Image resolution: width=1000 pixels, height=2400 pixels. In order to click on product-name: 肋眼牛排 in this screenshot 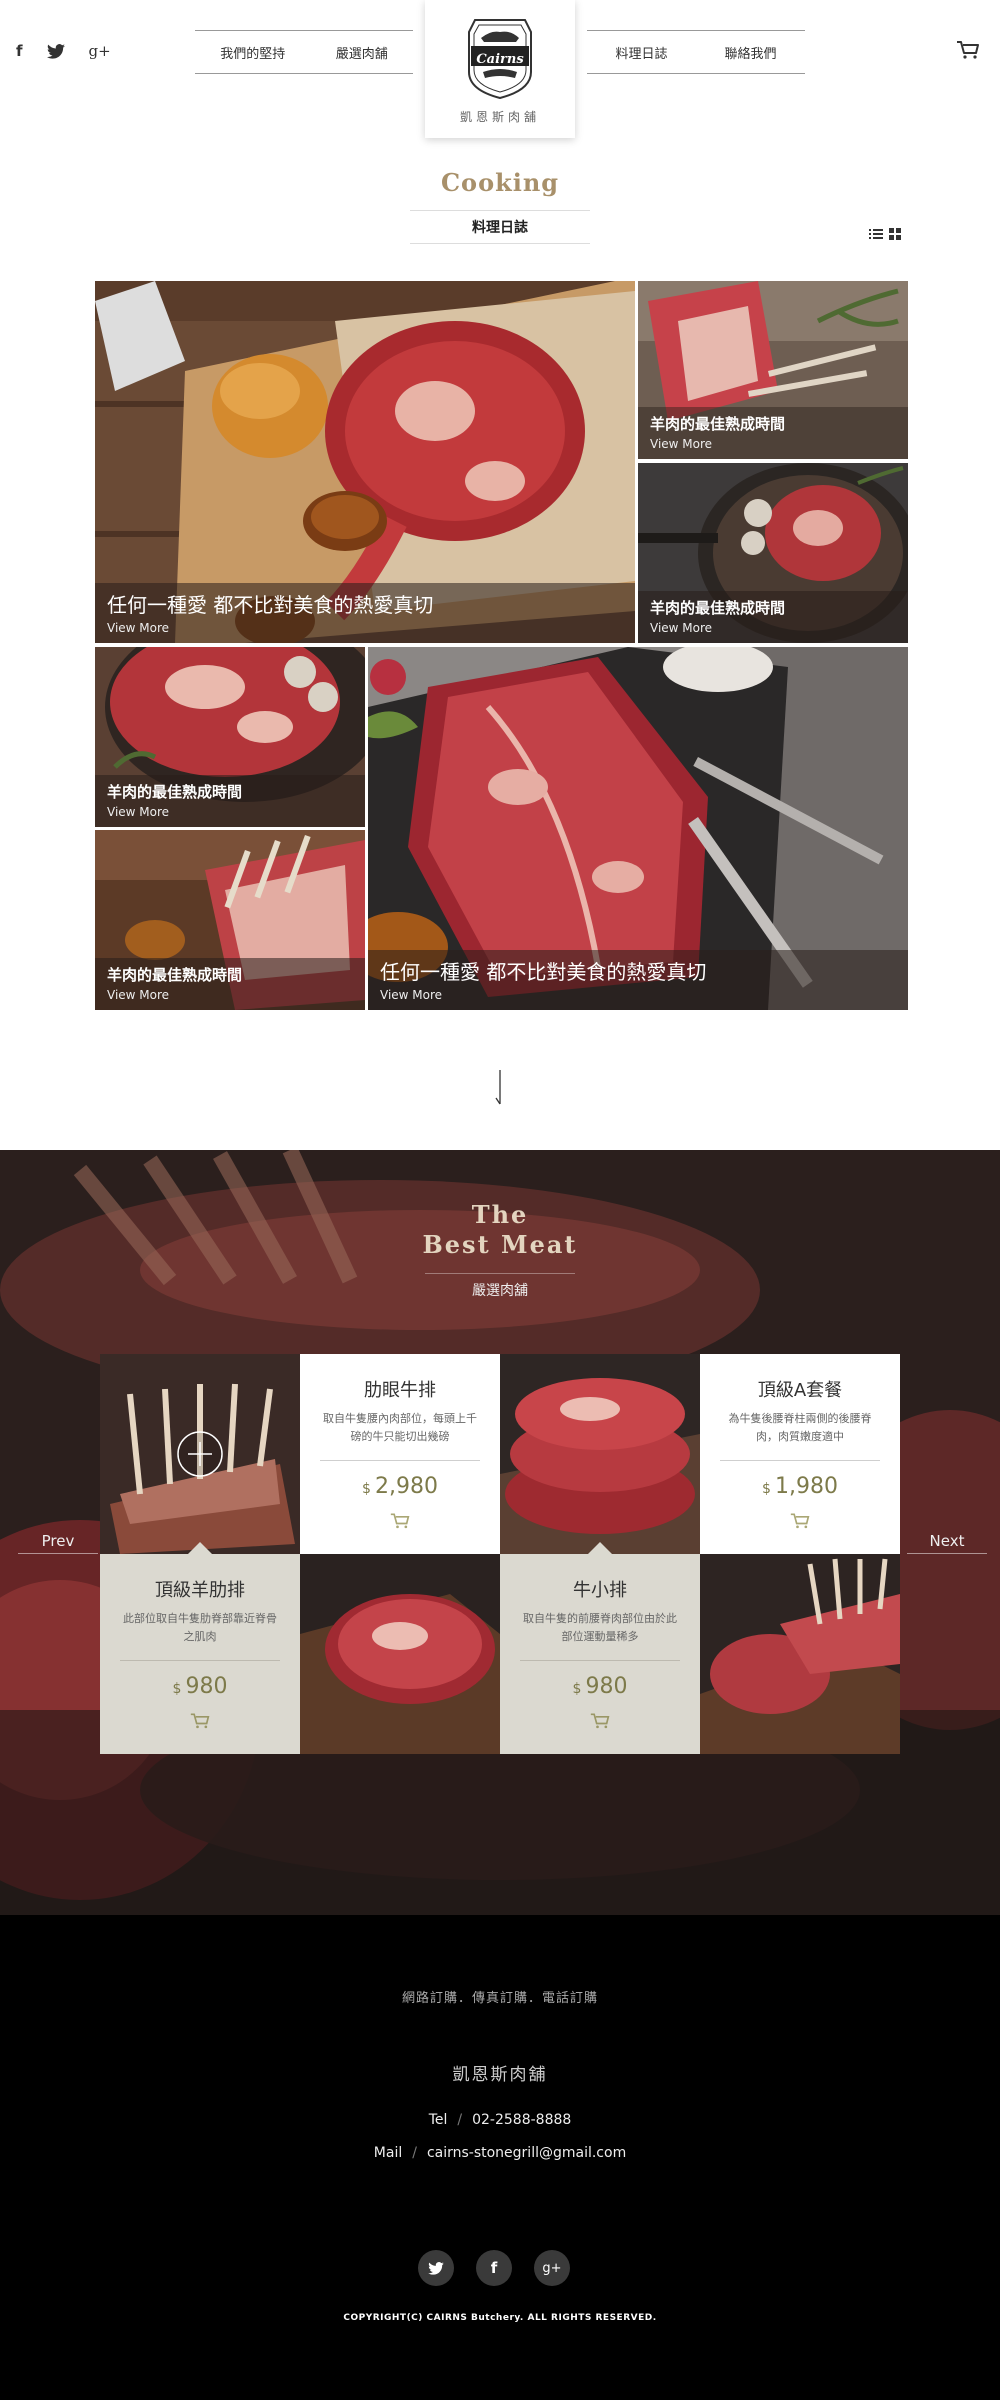, I will do `click(400, 1390)`.